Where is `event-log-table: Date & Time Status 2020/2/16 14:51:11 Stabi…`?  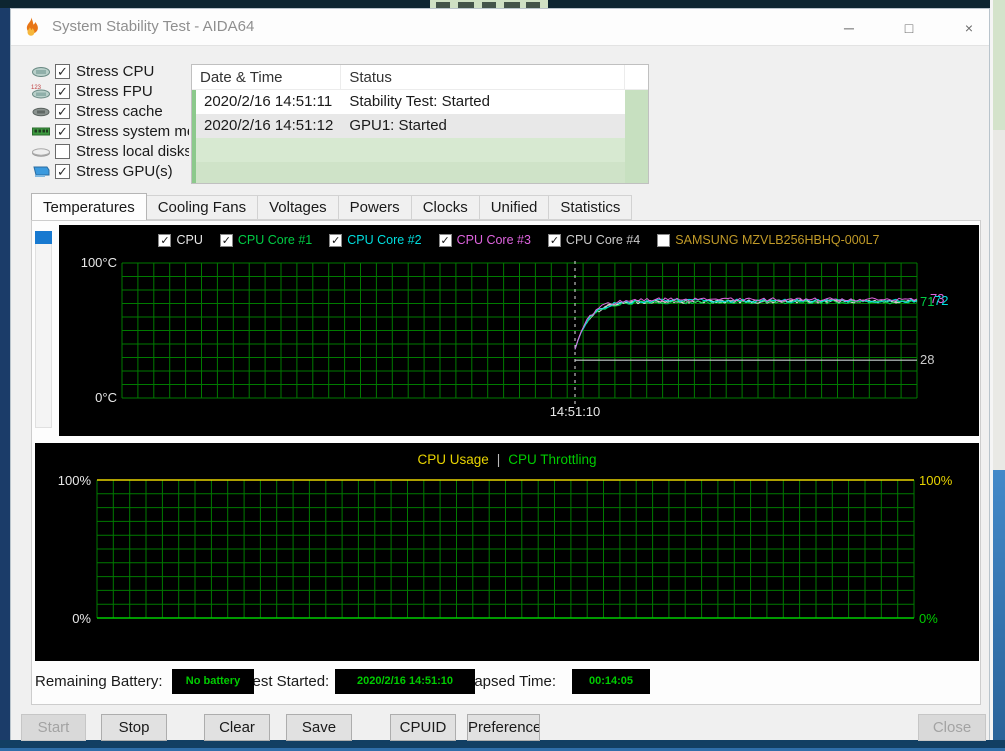 event-log-table: Date & Time Status 2020/2/16 14:51:11 Stabi… is located at coordinates (420, 124).